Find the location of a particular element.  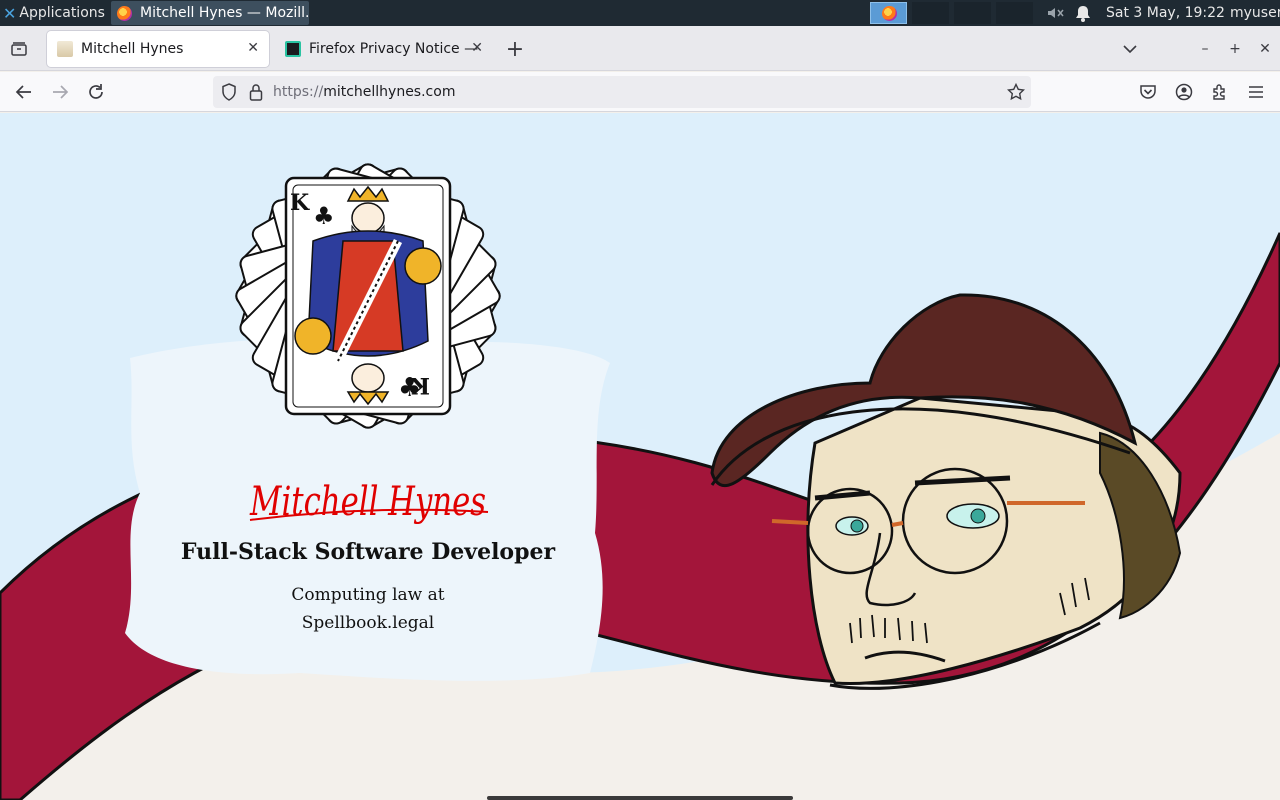

url-bar: https://mitchellhynes.com is located at coordinates (622, 92).